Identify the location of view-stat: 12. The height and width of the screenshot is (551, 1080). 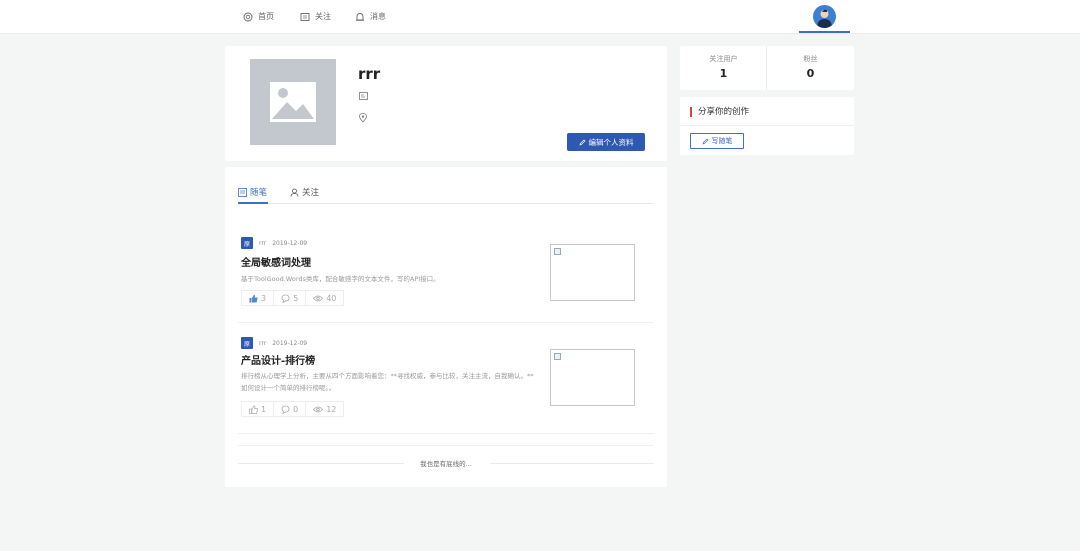
(324, 409).